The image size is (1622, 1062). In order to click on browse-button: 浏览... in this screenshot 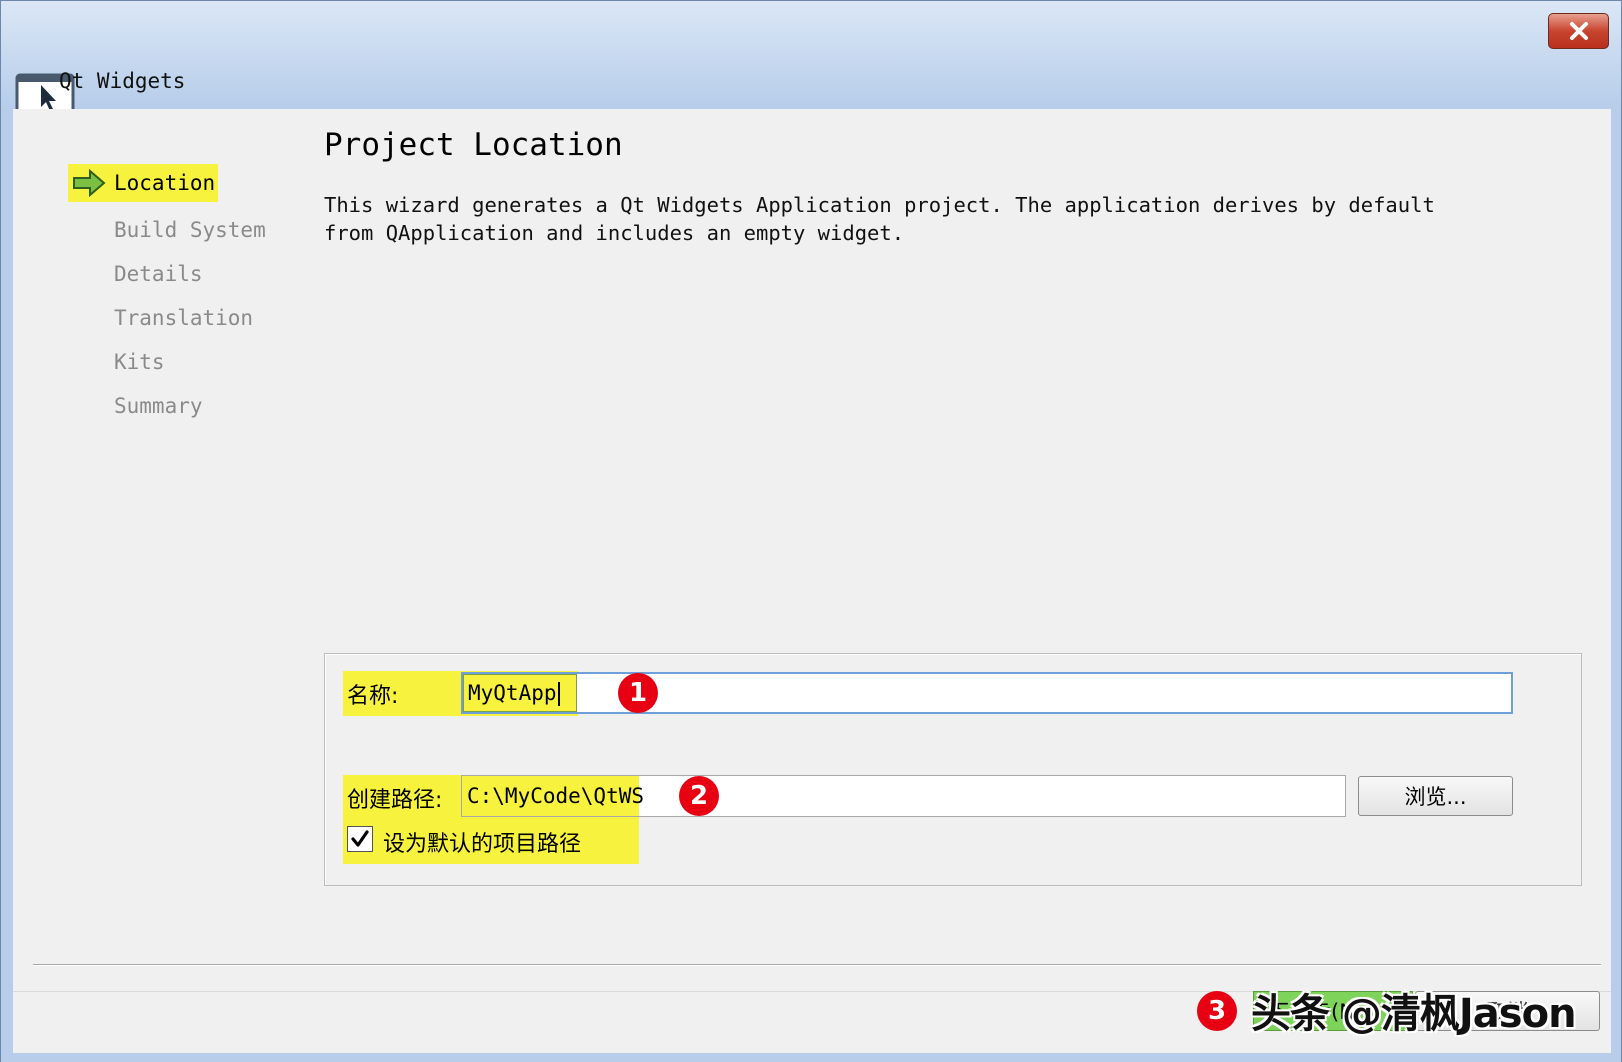, I will do `click(1435, 796)`.